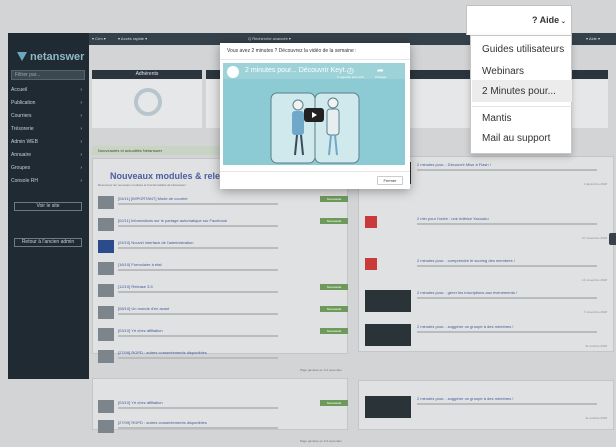 Image resolution: width=616 pixels, height=447 pixels. I want to click on sidebar-item-annuaire: Annuaire ›, so click(48, 155).